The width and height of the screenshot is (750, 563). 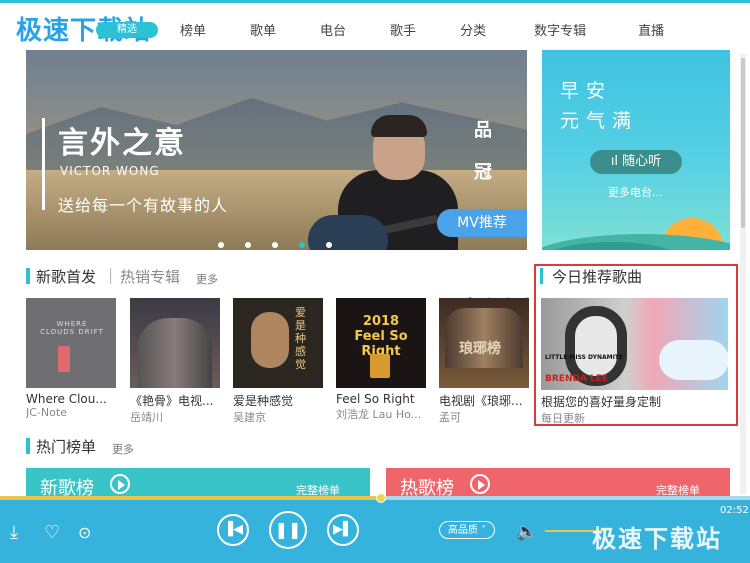 What do you see at coordinates (577, 379) in the screenshot?
I see `cover-artist-text: BRENDA LEE` at bounding box center [577, 379].